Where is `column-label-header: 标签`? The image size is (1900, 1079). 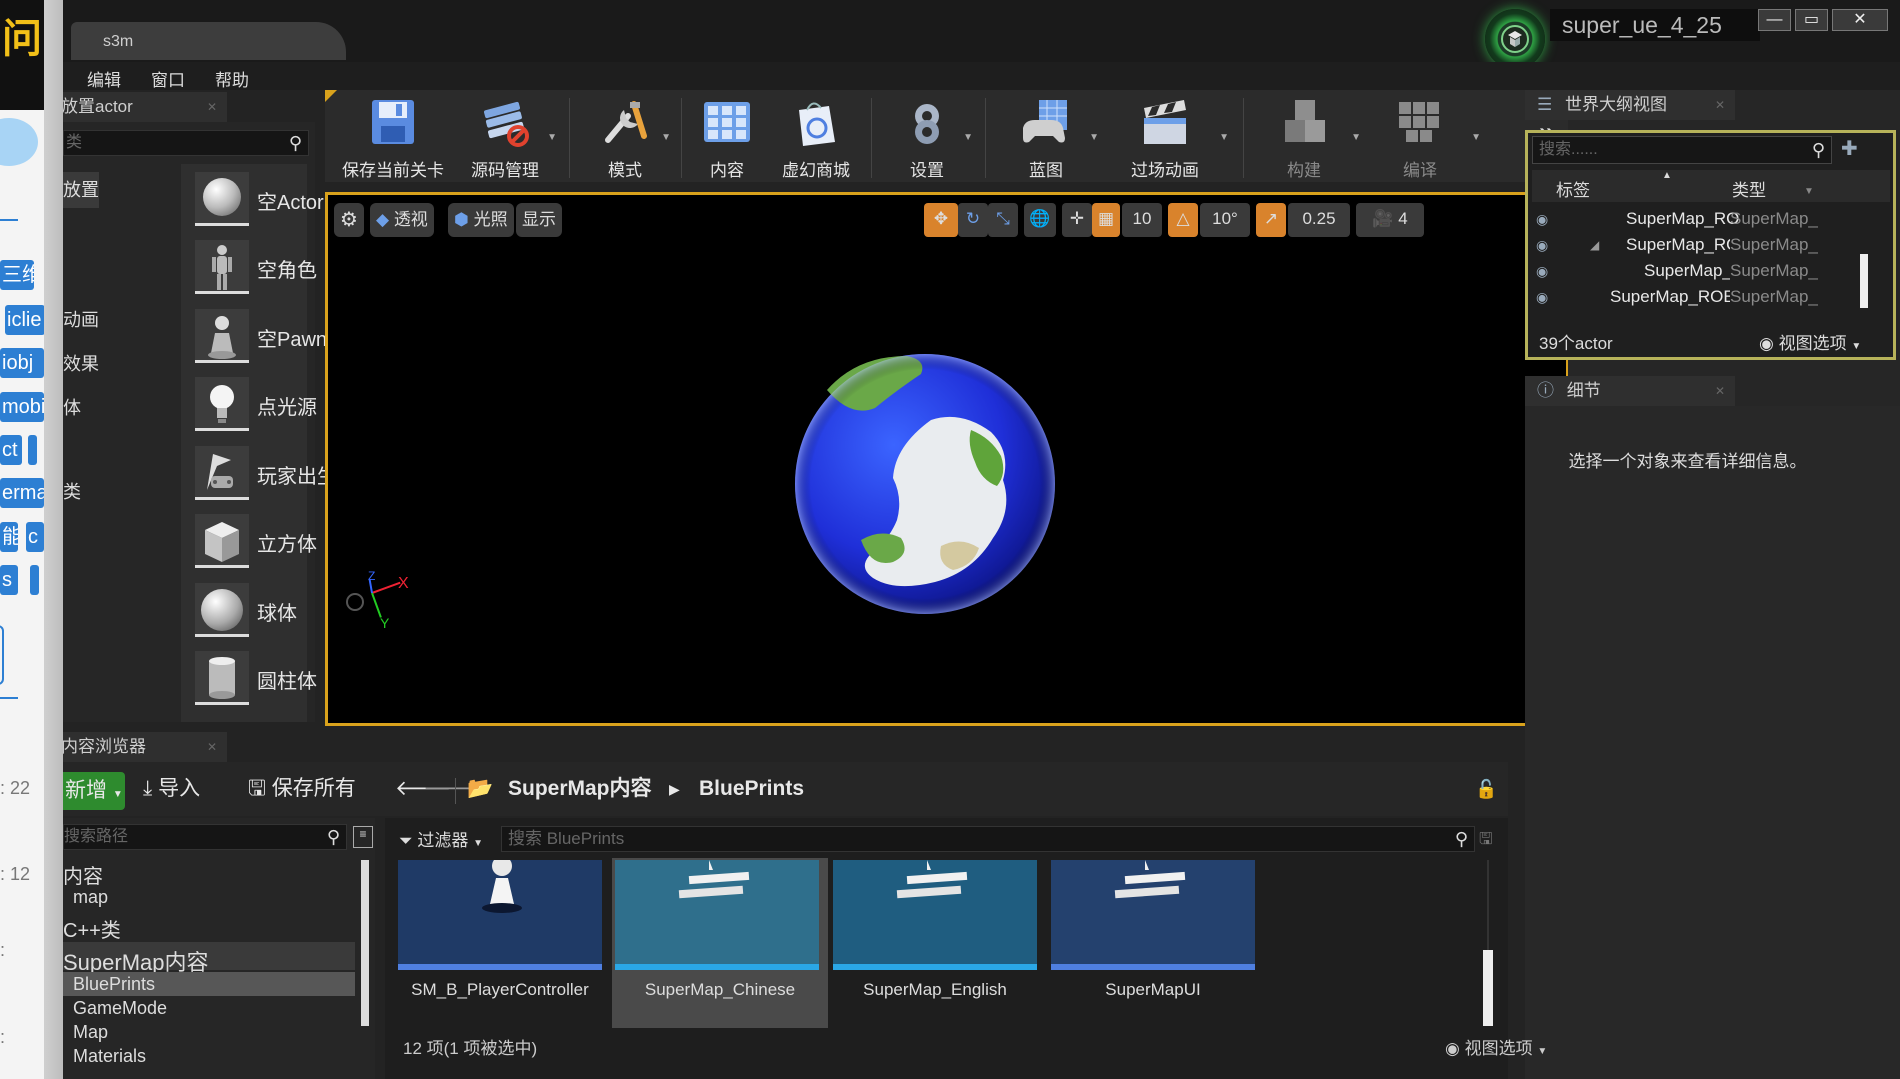
column-label-header: 标签 is located at coordinates (1573, 188).